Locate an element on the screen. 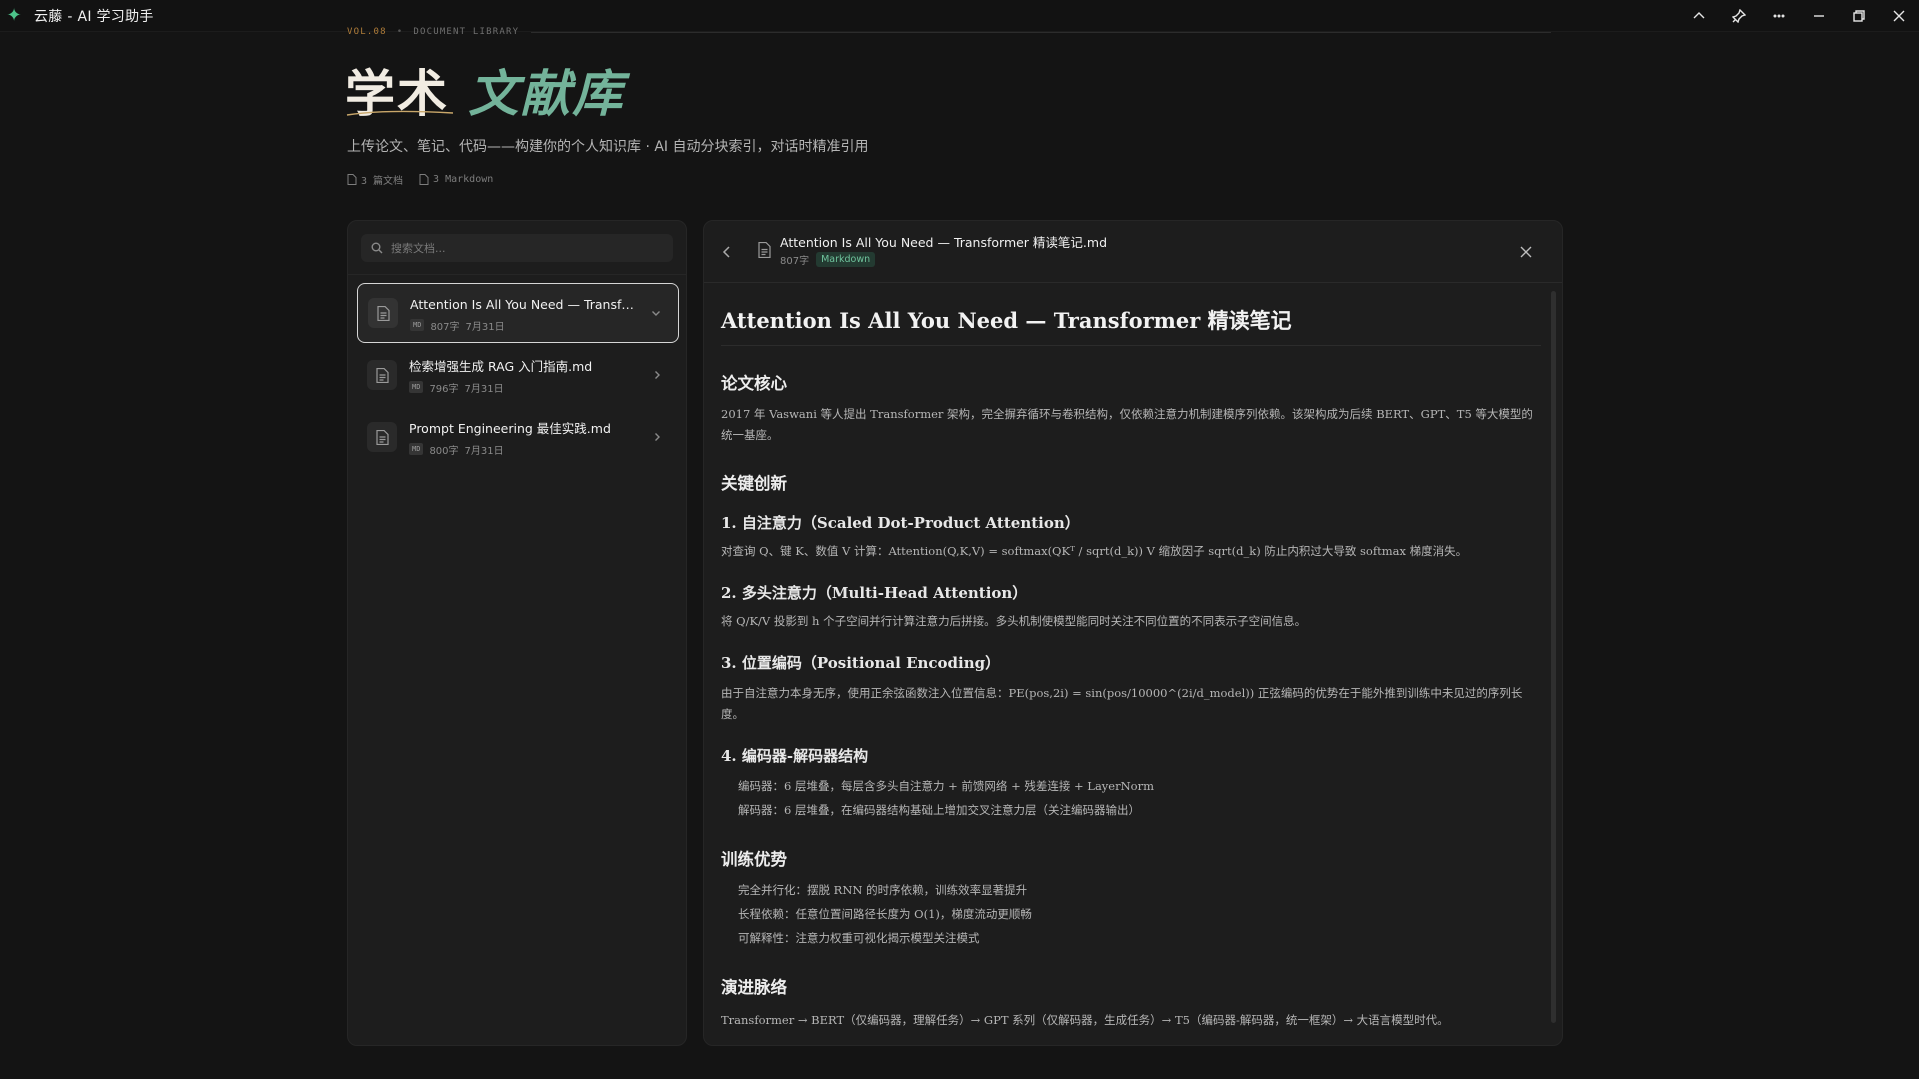 This screenshot has width=1919, height=1079. search-icon is located at coordinates (377, 248).